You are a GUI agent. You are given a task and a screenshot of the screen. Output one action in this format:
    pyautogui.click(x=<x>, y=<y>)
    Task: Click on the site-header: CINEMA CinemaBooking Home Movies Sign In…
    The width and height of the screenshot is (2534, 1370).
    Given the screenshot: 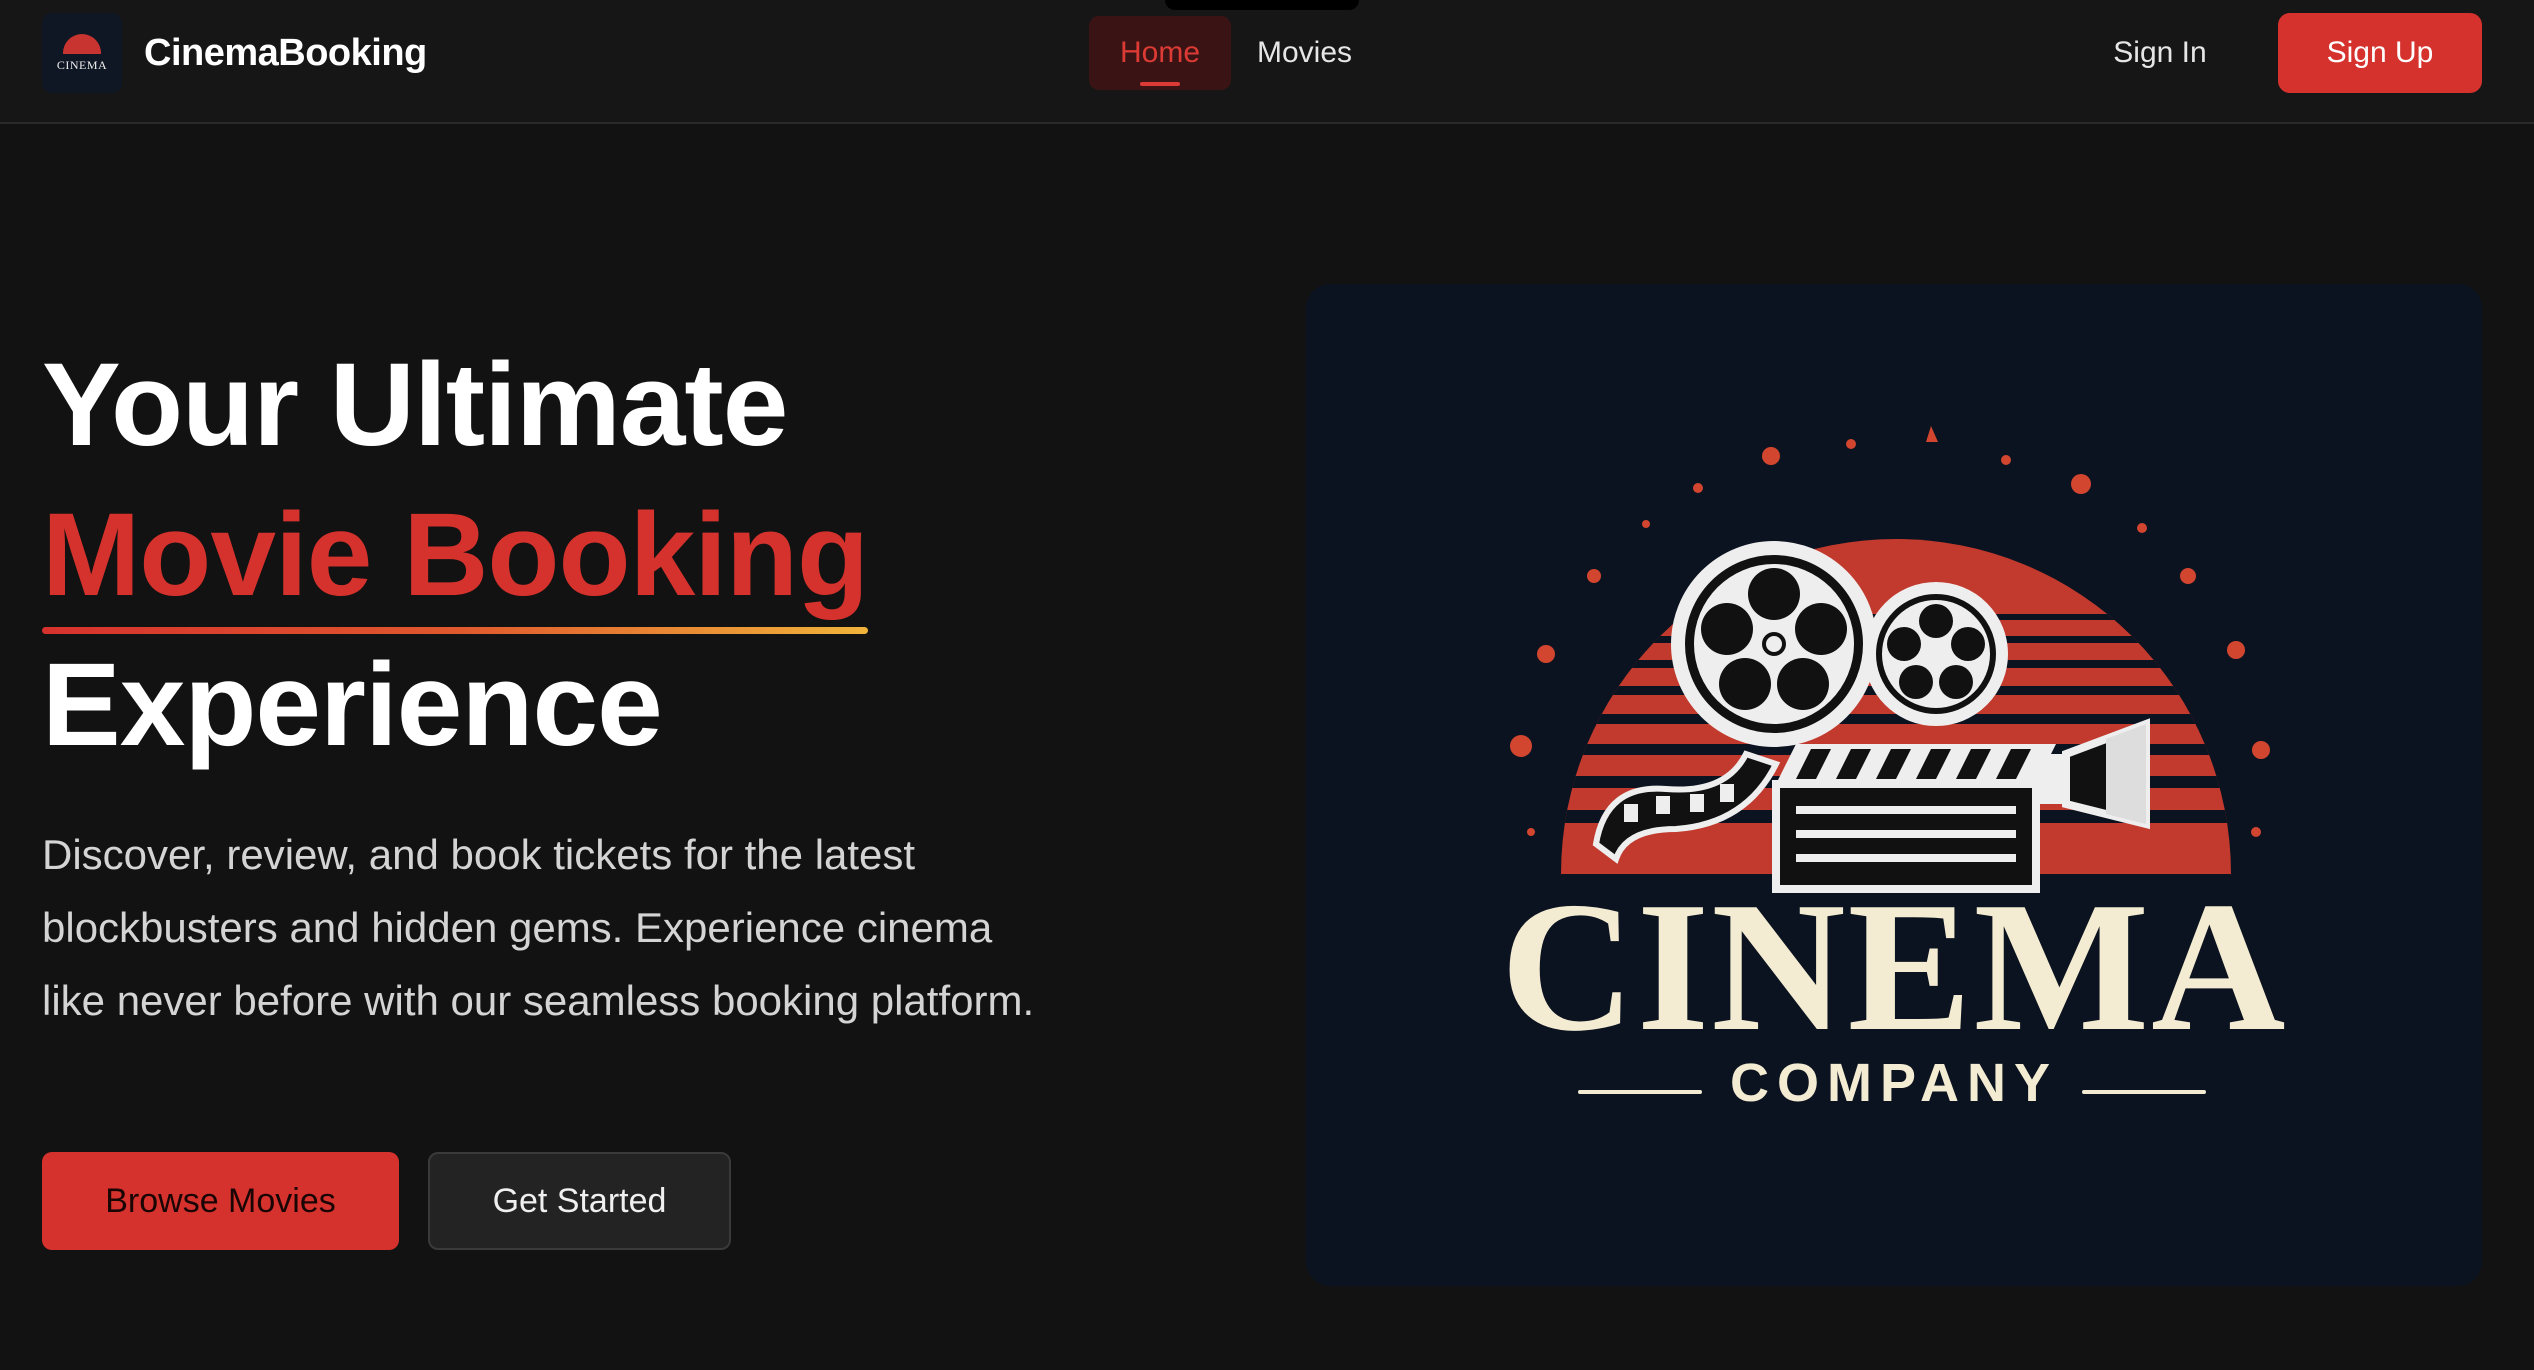 What is the action you would take?
    pyautogui.click(x=1267, y=62)
    